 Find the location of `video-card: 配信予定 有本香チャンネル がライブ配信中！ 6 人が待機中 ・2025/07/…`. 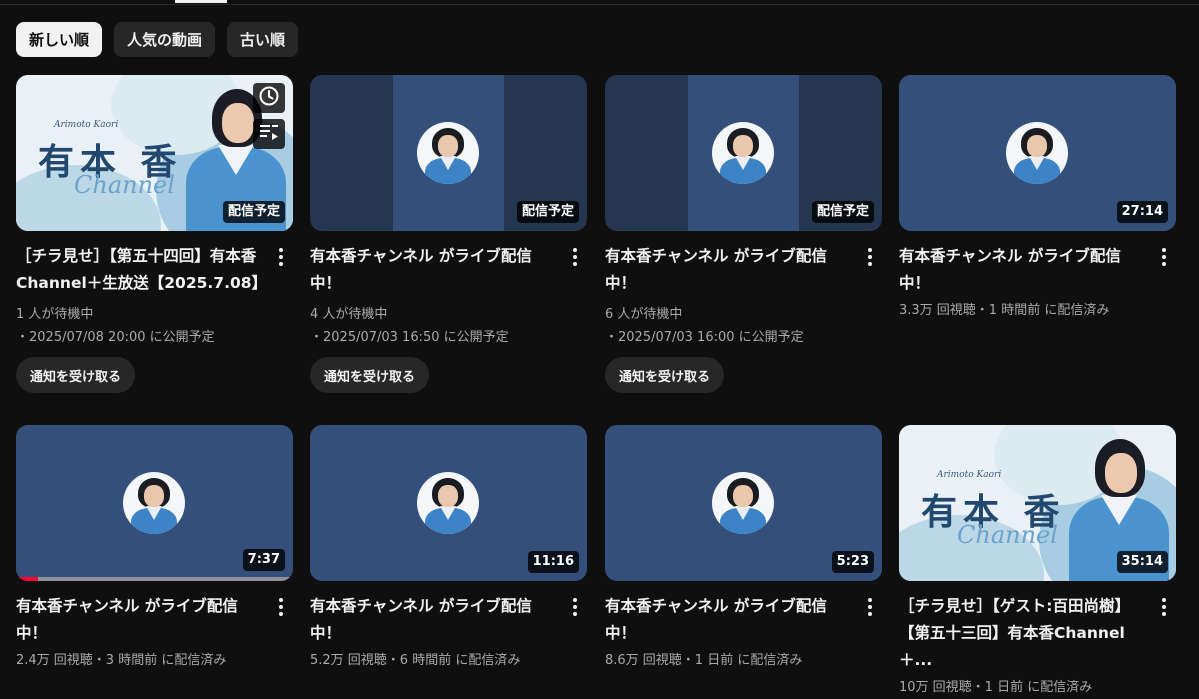

video-card: 配信予定 有本香チャンネル がライブ配信中！ 6 人が待機中 ・2025/07/… is located at coordinates (743, 234).